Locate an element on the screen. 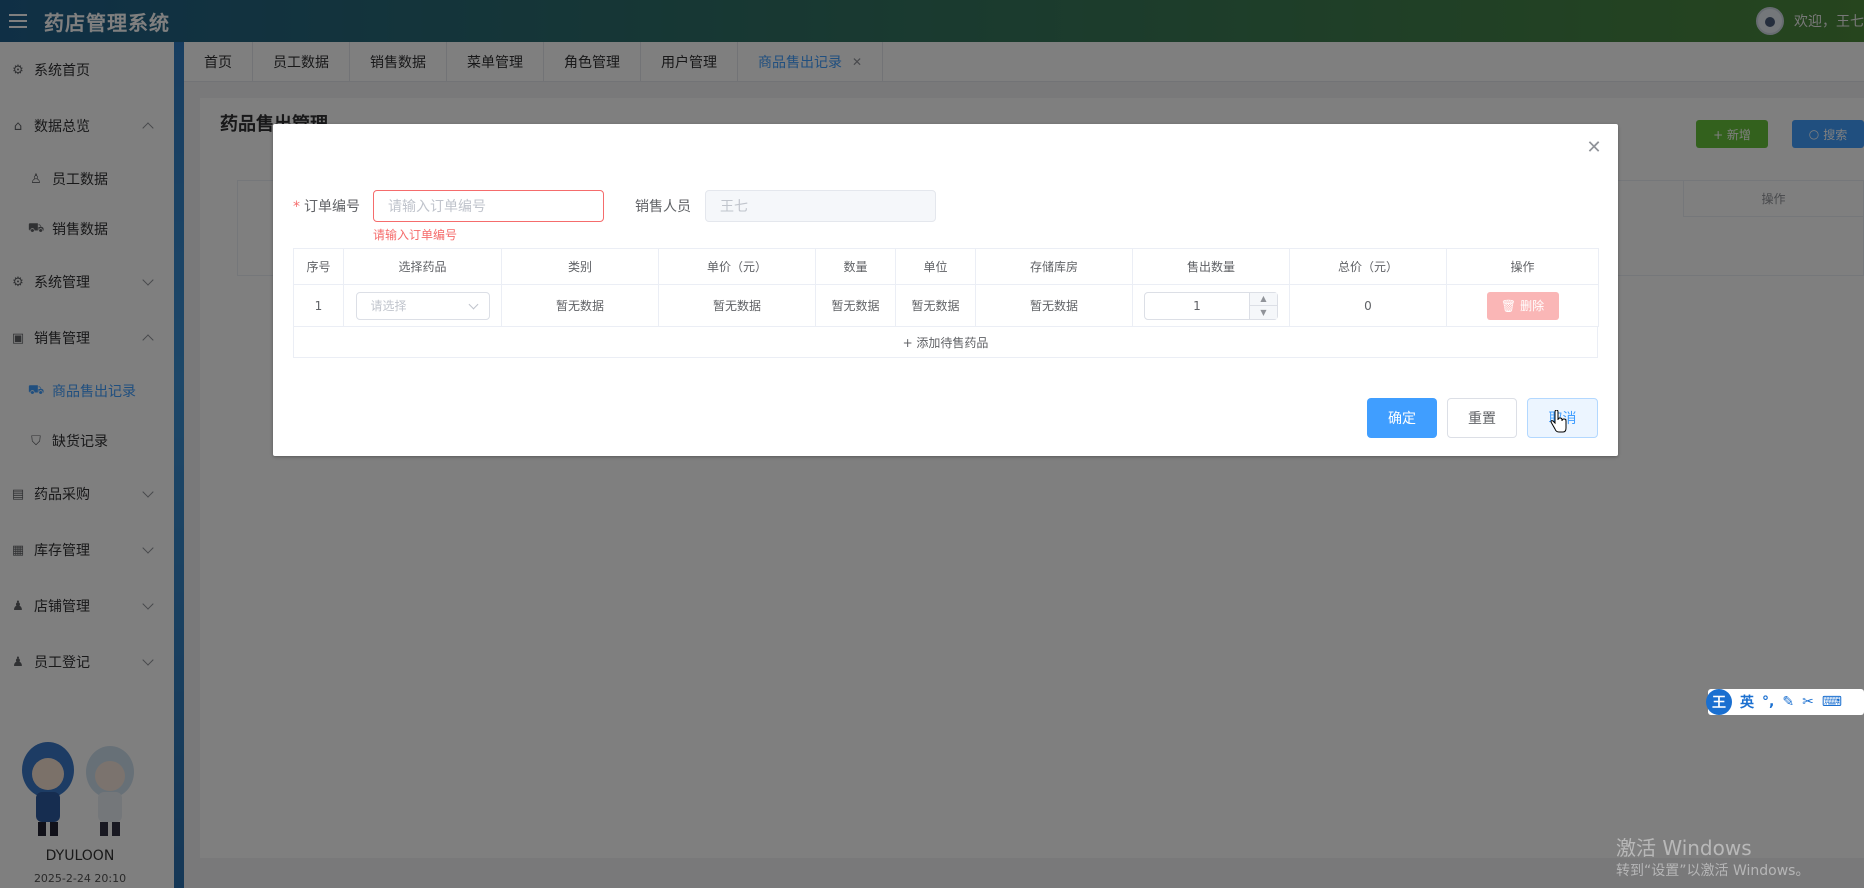 The image size is (1864, 888). col-unit: 单位 is located at coordinates (935, 266).